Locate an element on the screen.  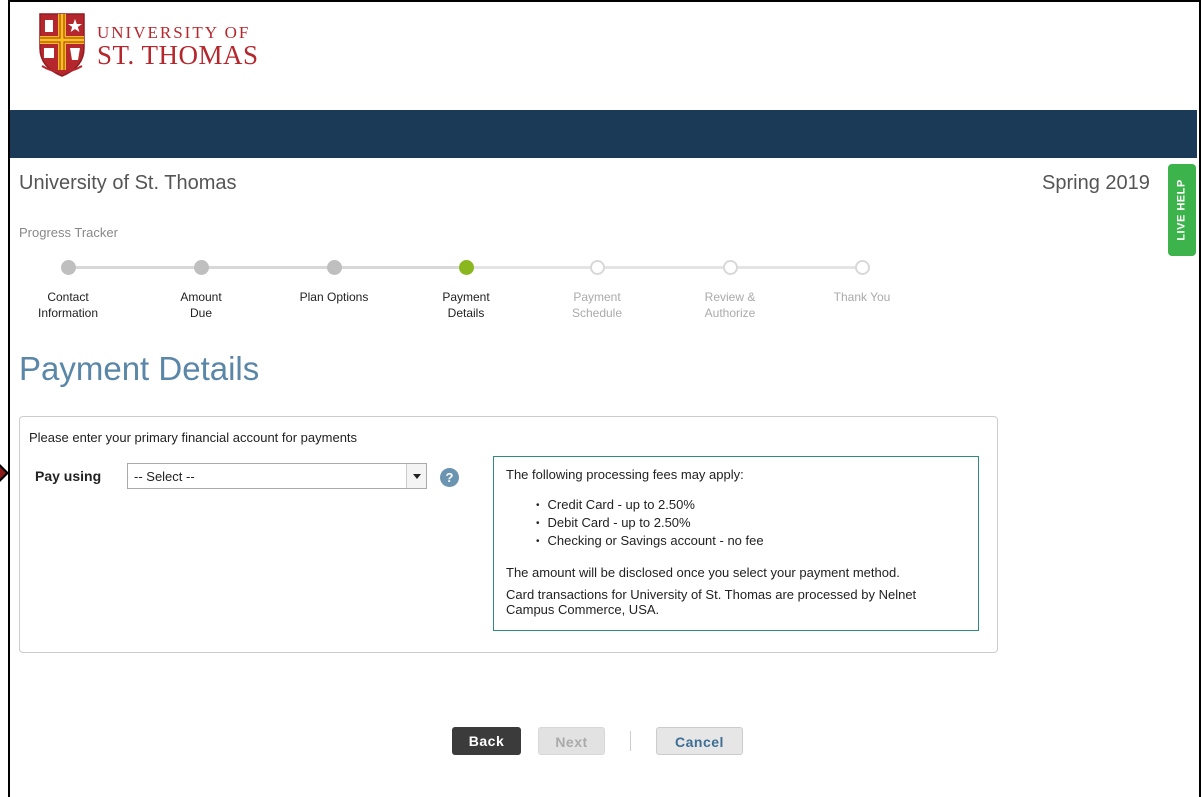
step-label-line2: Due is located at coordinates (200, 313).